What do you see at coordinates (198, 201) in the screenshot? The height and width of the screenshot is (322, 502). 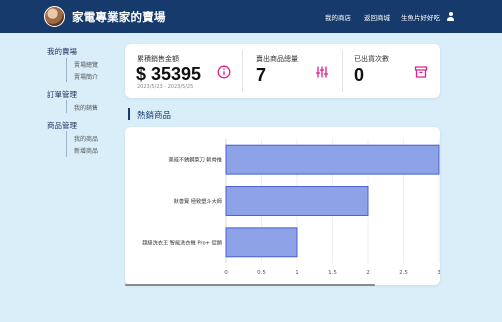 I see `y-category-label: 默善寶 極致塑斗大師` at bounding box center [198, 201].